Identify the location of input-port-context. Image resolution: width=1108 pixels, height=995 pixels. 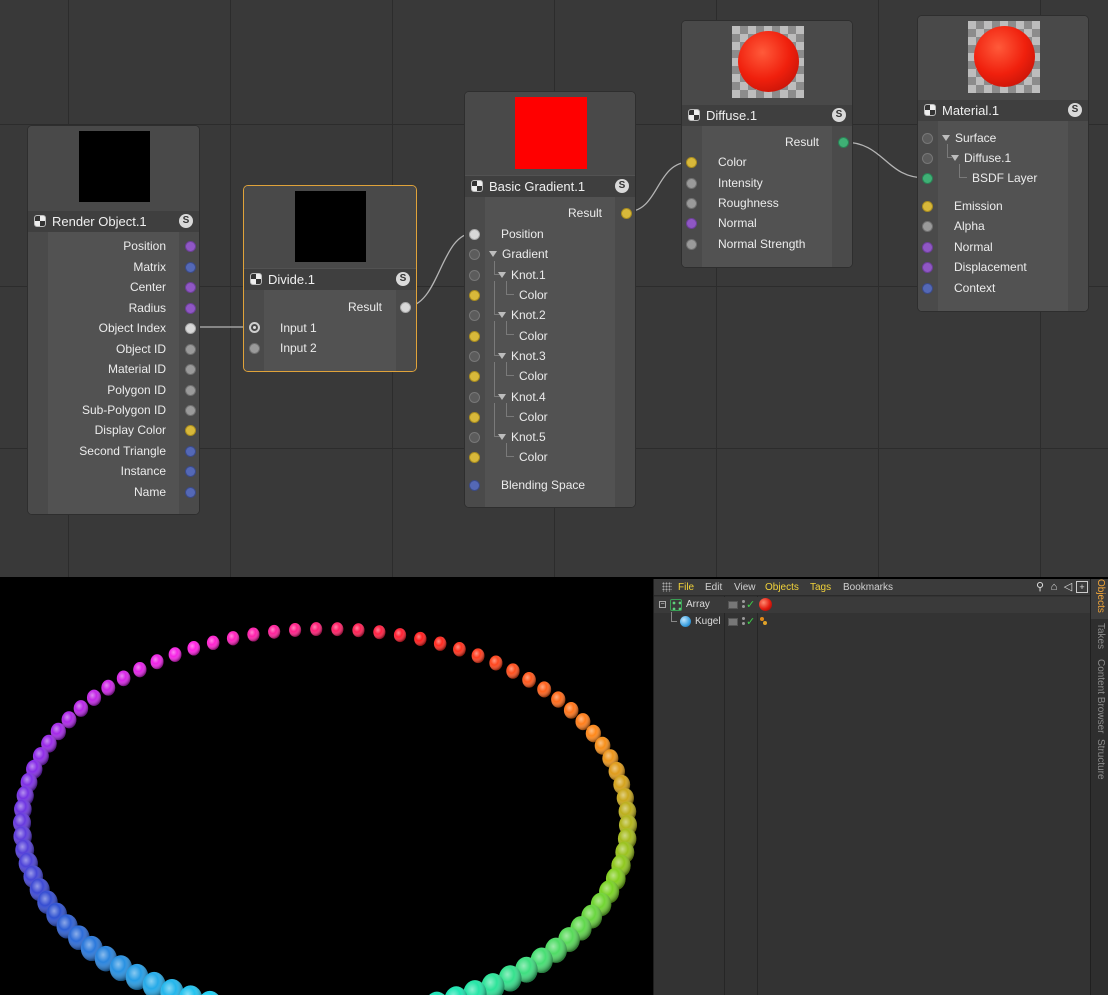
(927, 288).